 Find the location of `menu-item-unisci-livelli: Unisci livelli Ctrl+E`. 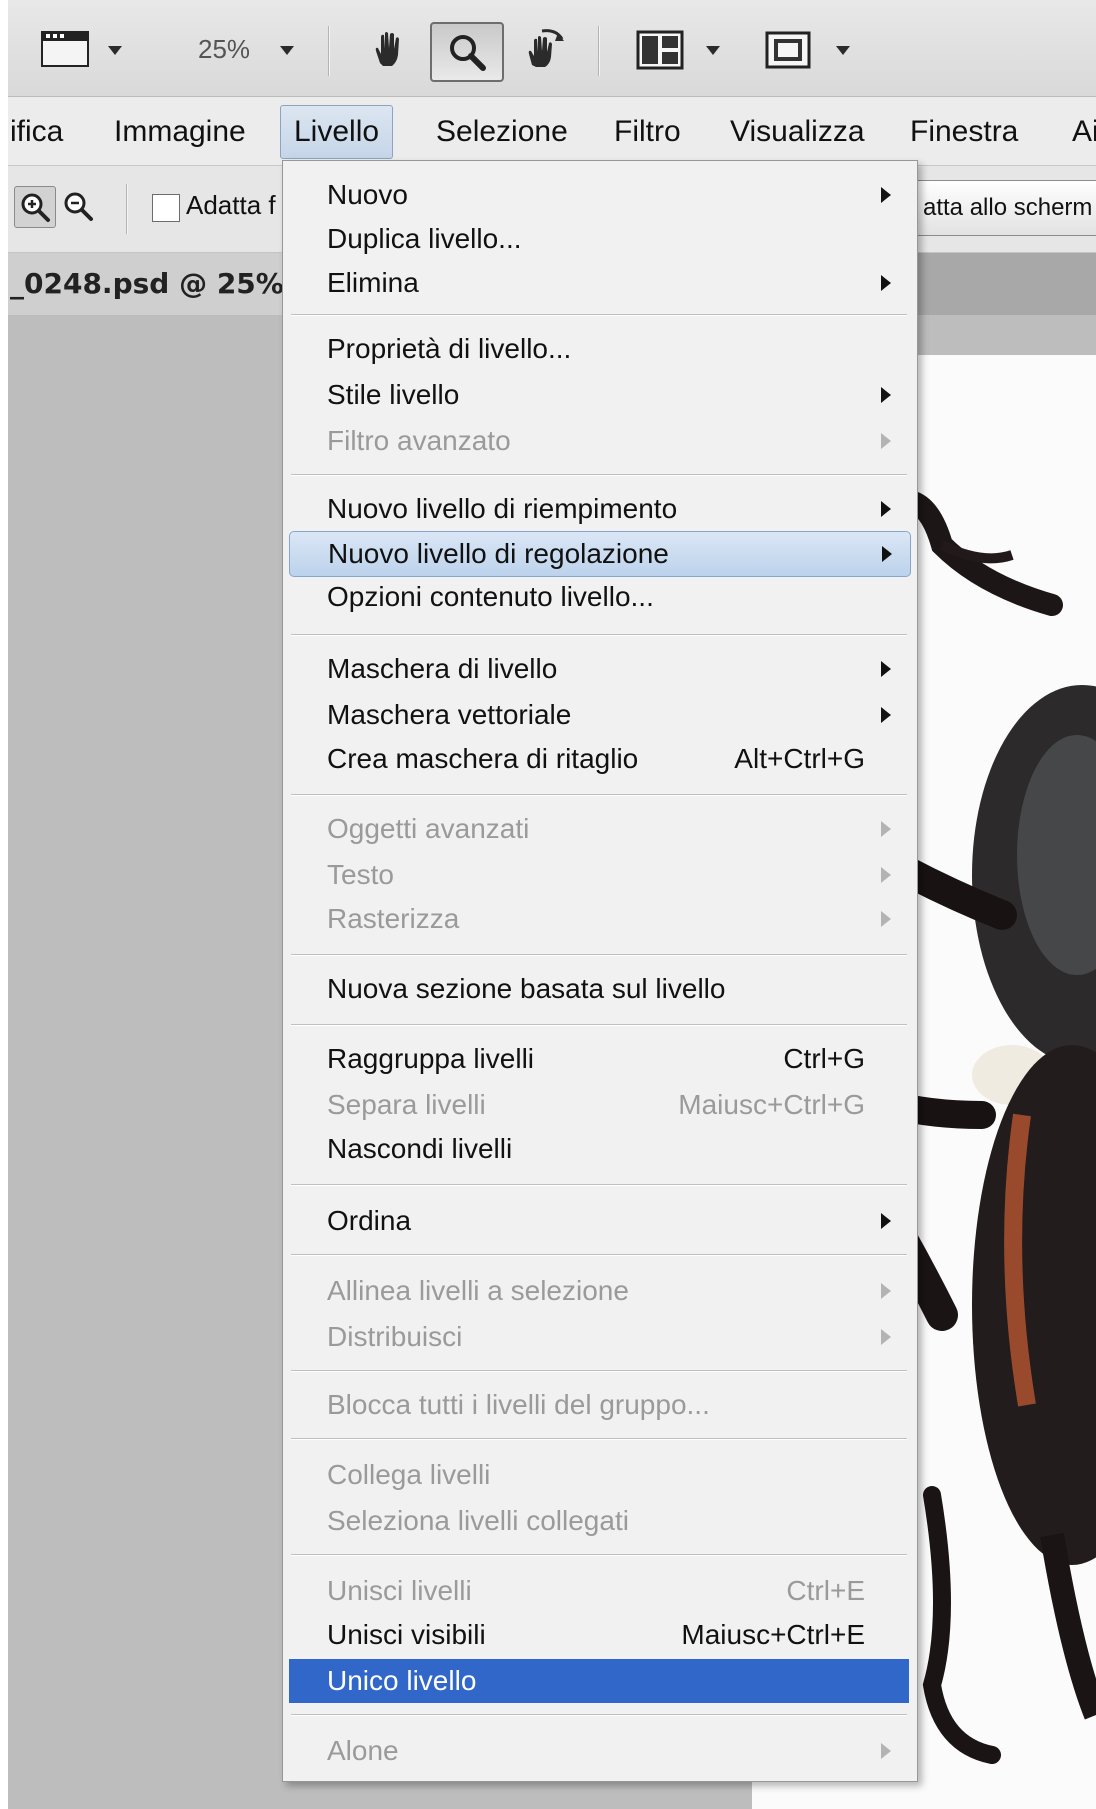

menu-item-unisci-livelli: Unisci livelli Ctrl+E is located at coordinates (599, 1591).